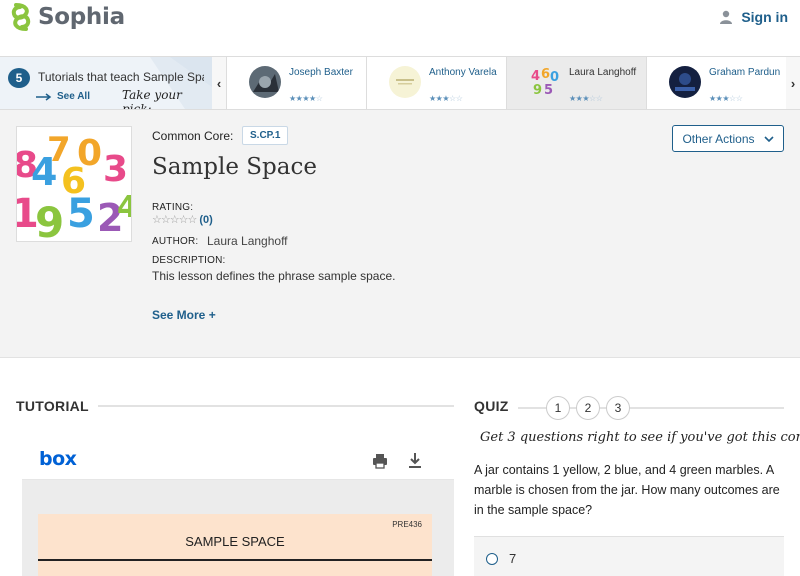  I want to click on see-all-link: See All, so click(63, 96).